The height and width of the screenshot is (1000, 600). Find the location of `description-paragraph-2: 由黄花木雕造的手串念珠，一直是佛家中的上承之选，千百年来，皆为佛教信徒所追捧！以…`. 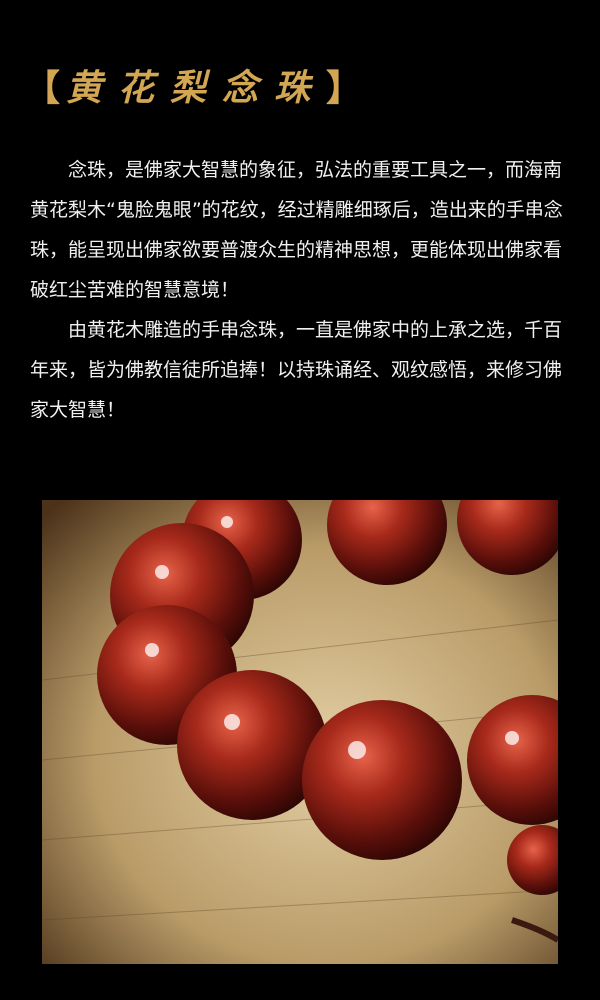

description-paragraph-2: 由黄花木雕造的手串念珠，一直是佛家中的上承之选，千百年来，皆为佛教信徒所追捧！以… is located at coordinates (296, 370).